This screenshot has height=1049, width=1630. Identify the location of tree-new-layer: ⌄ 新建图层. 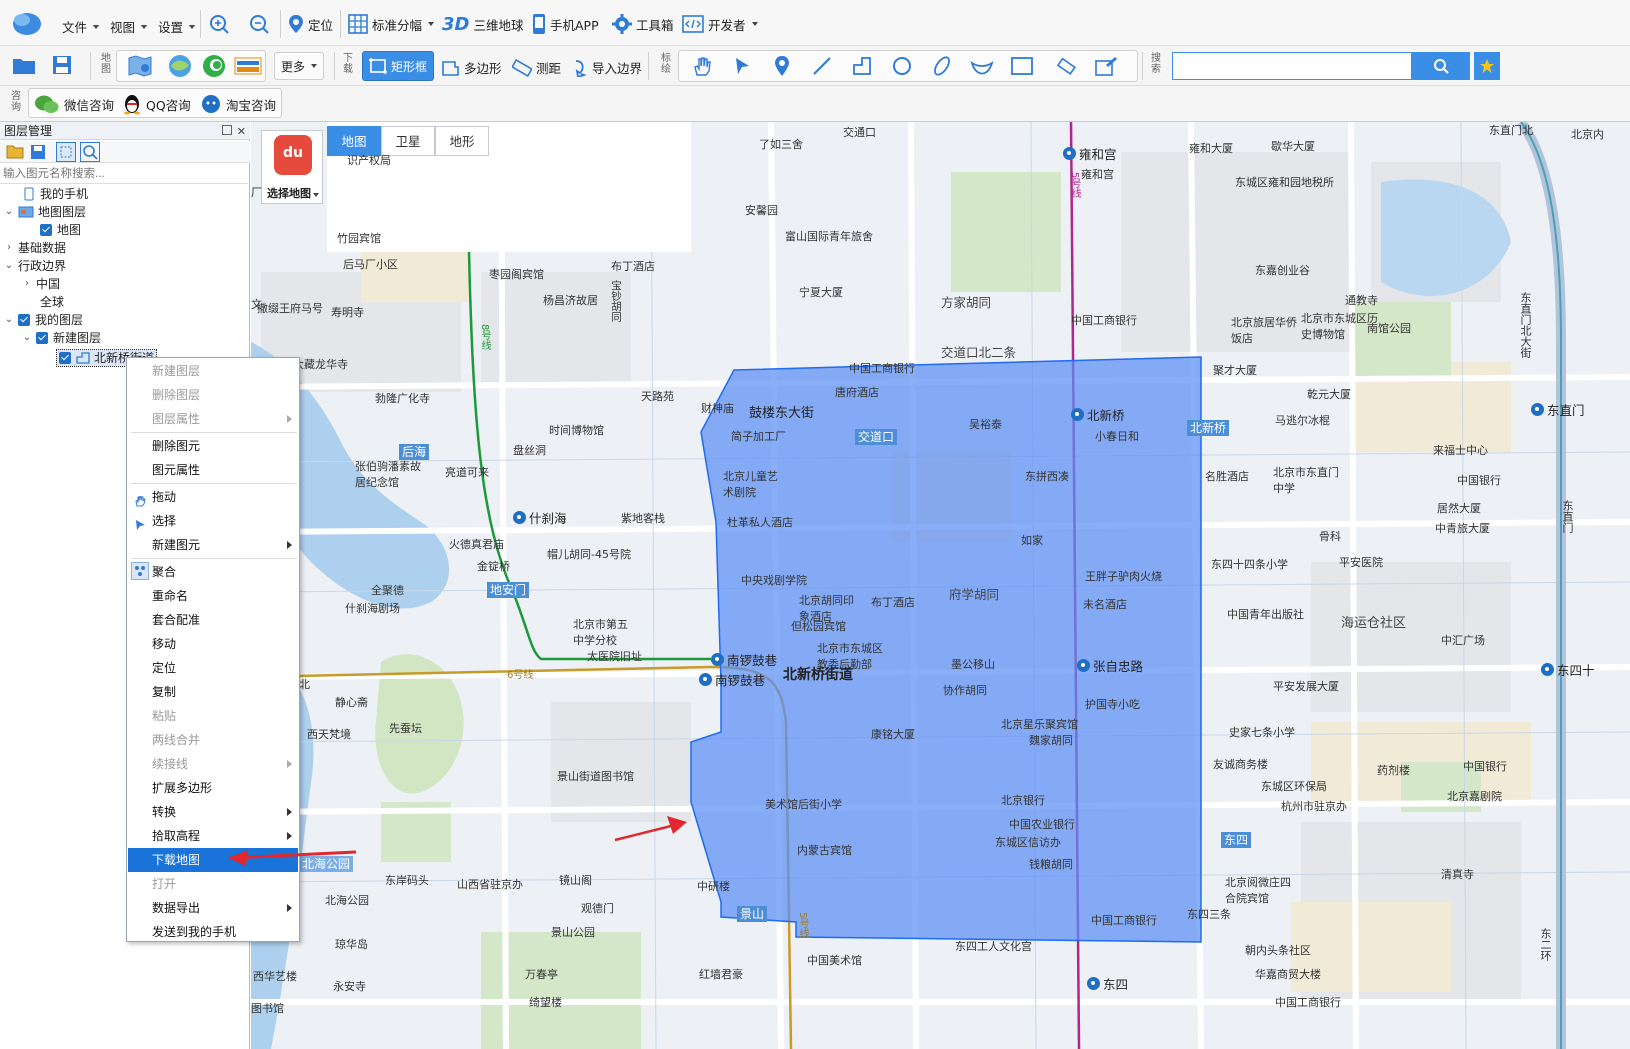
(61, 338).